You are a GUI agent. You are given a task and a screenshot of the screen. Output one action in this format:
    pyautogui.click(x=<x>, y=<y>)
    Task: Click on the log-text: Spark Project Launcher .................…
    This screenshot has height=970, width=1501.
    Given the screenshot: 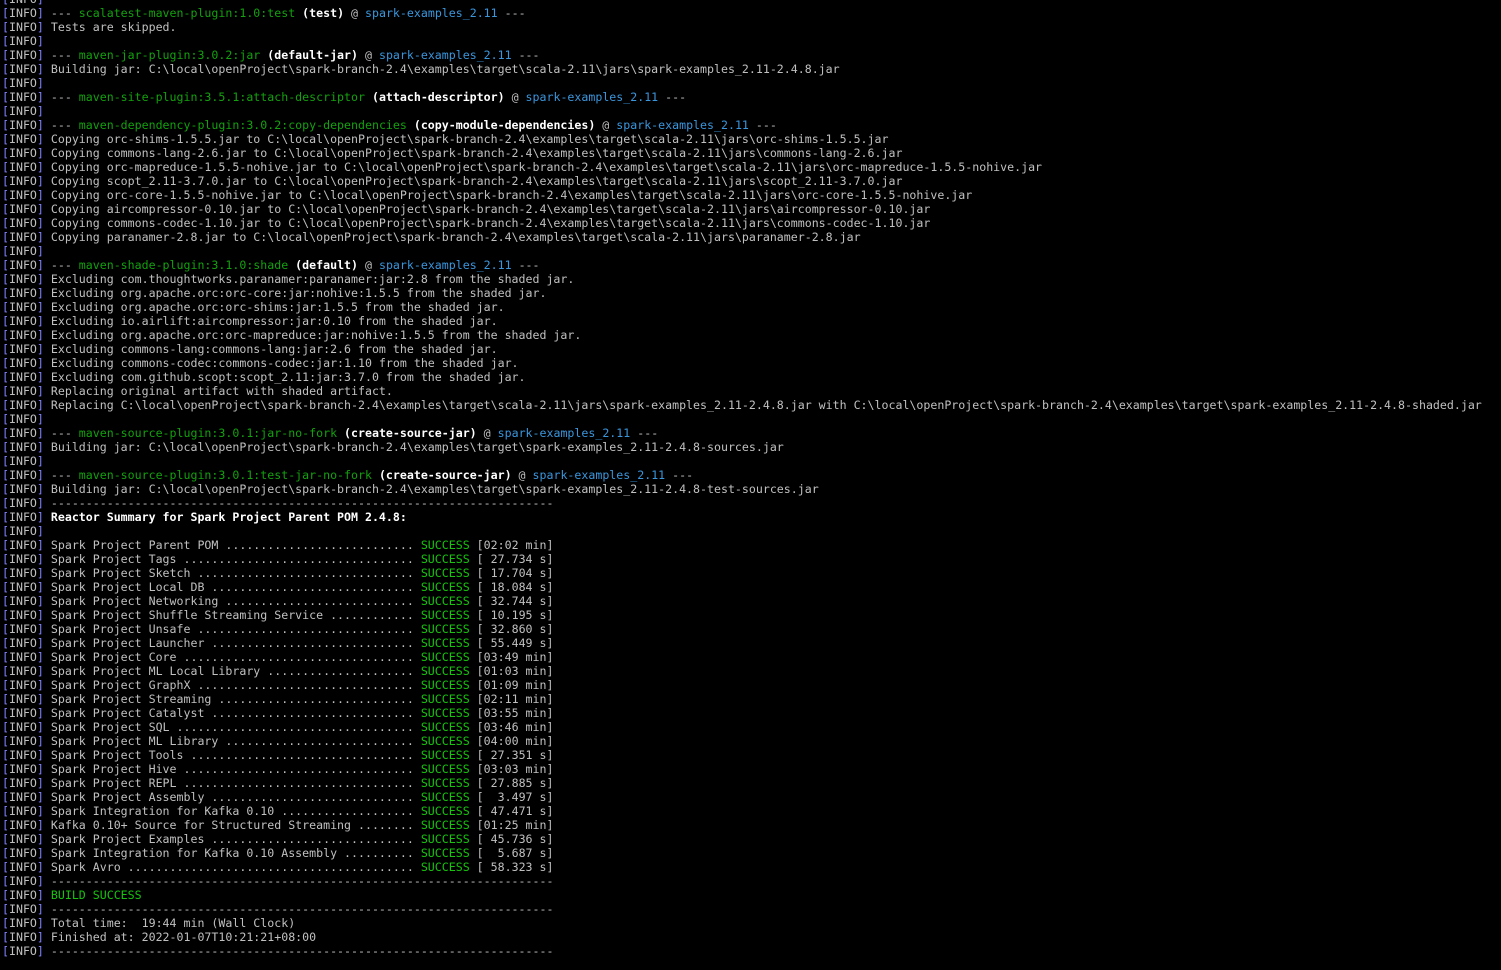 What is the action you would take?
    pyautogui.click(x=235, y=643)
    